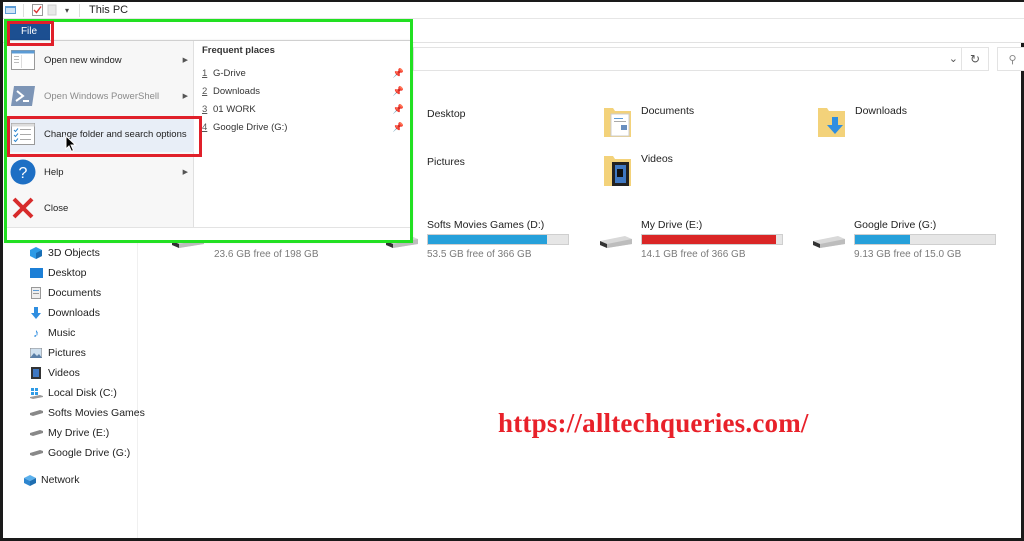 This screenshot has height=541, width=1024. What do you see at coordinates (831, 122) in the screenshot?
I see `downloads-folder-icon` at bounding box center [831, 122].